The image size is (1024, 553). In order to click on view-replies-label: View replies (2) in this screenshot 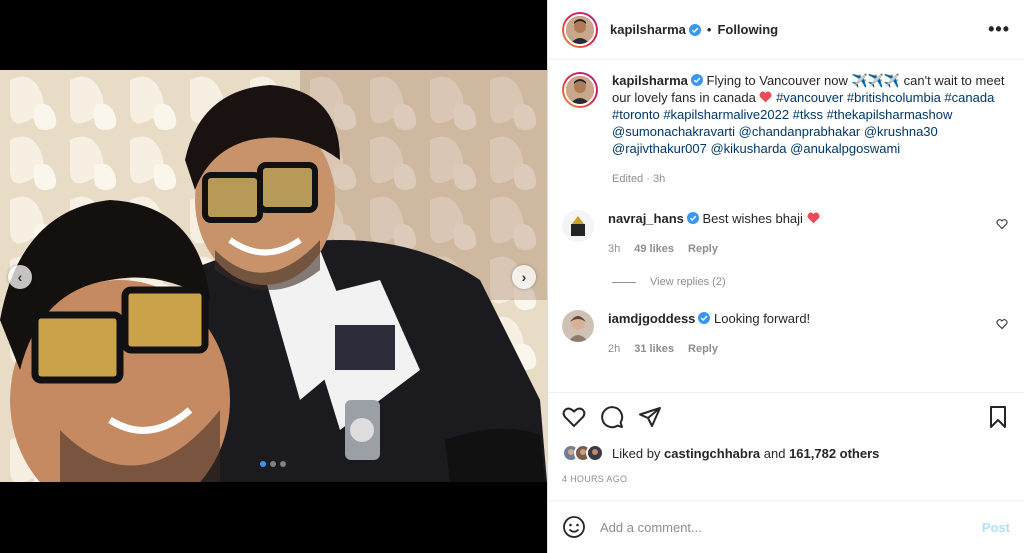, I will do `click(688, 282)`.